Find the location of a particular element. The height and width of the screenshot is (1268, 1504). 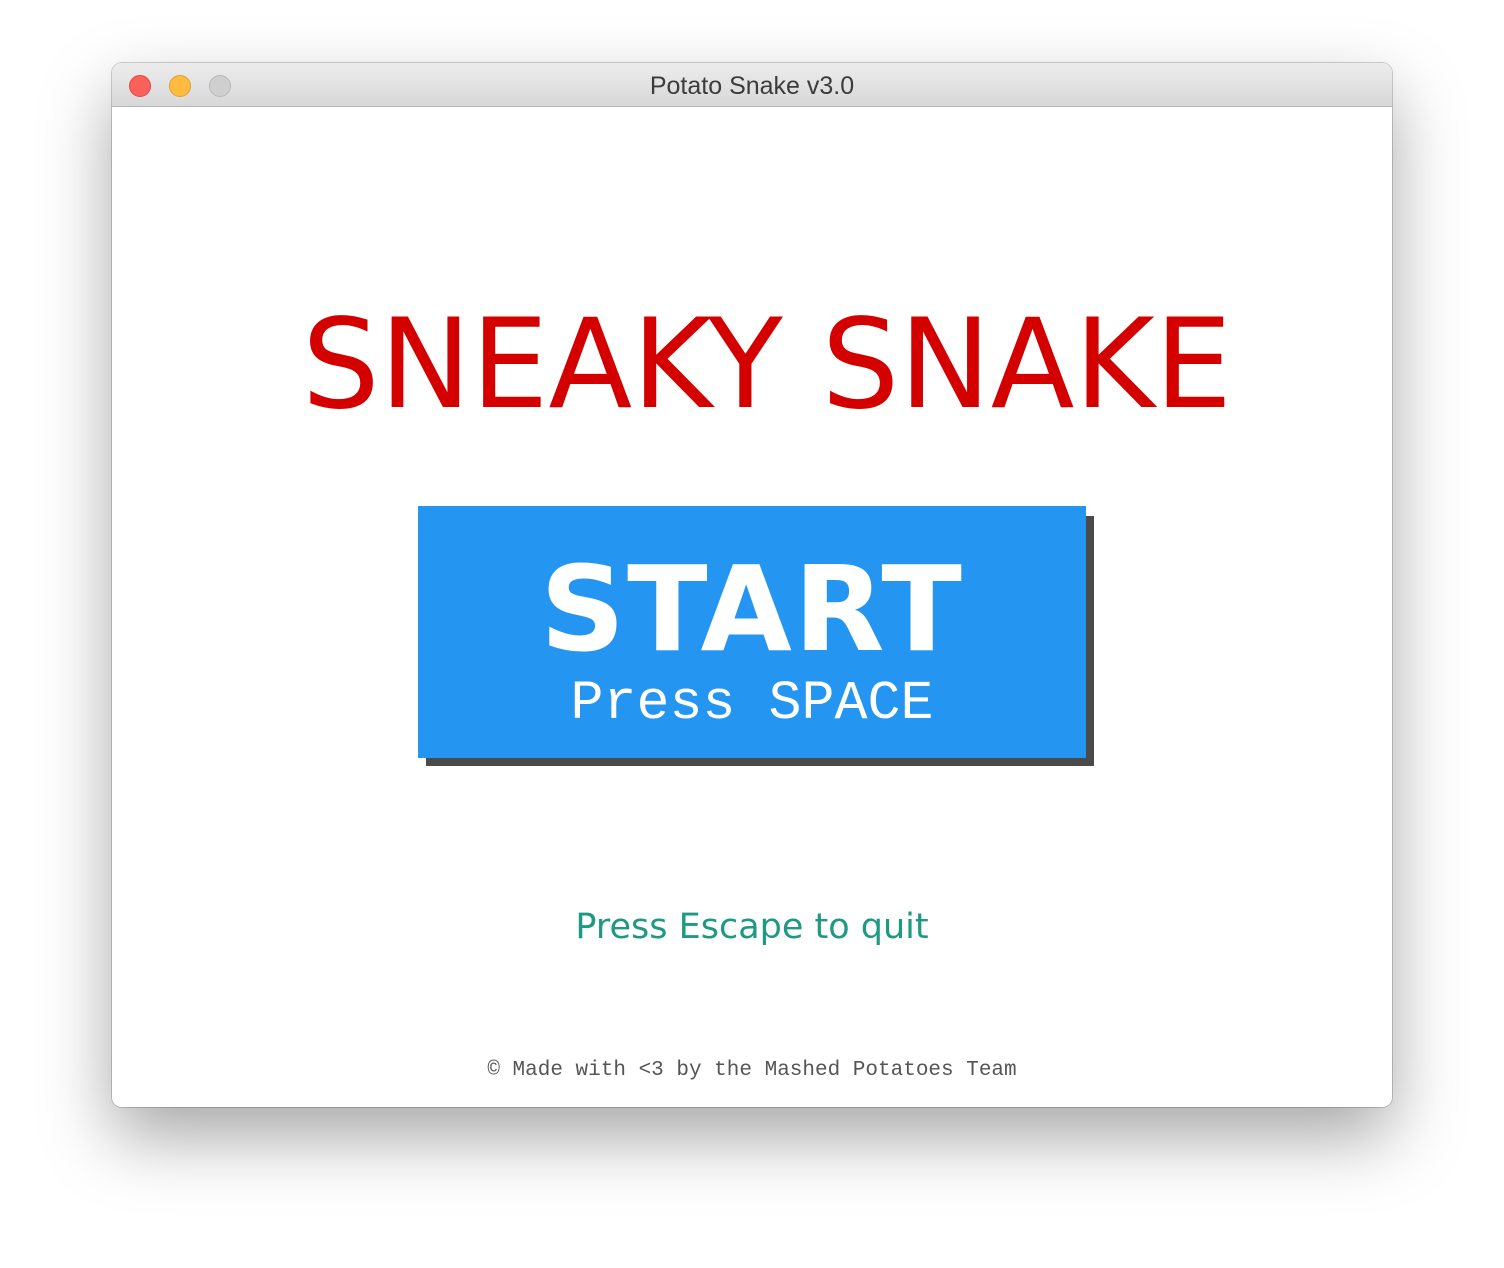

window-title: Potato Snake v3.0 is located at coordinates (752, 86).